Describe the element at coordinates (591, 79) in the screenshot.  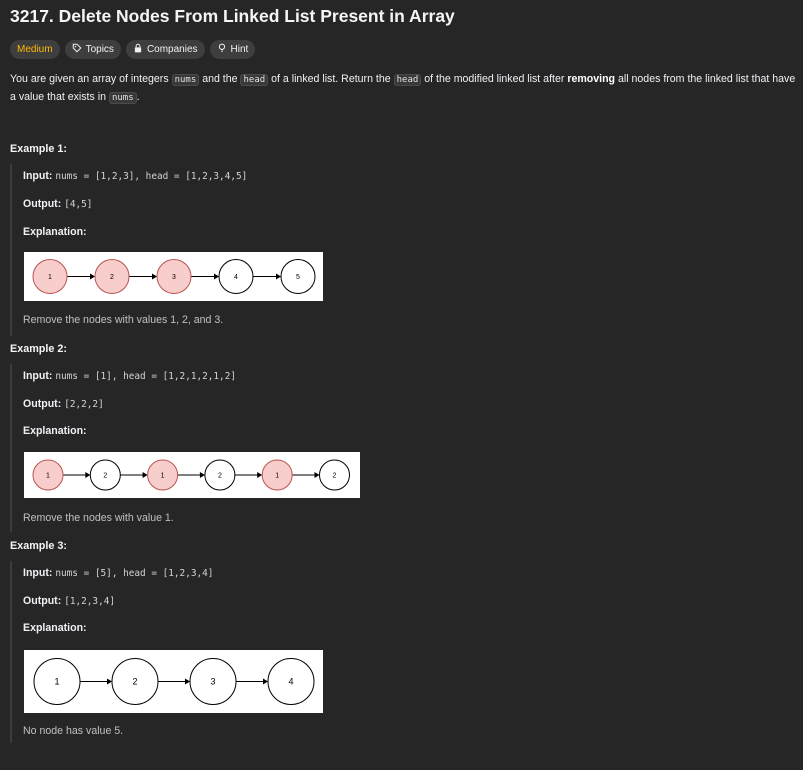
I see `bold-text: removing` at that location.